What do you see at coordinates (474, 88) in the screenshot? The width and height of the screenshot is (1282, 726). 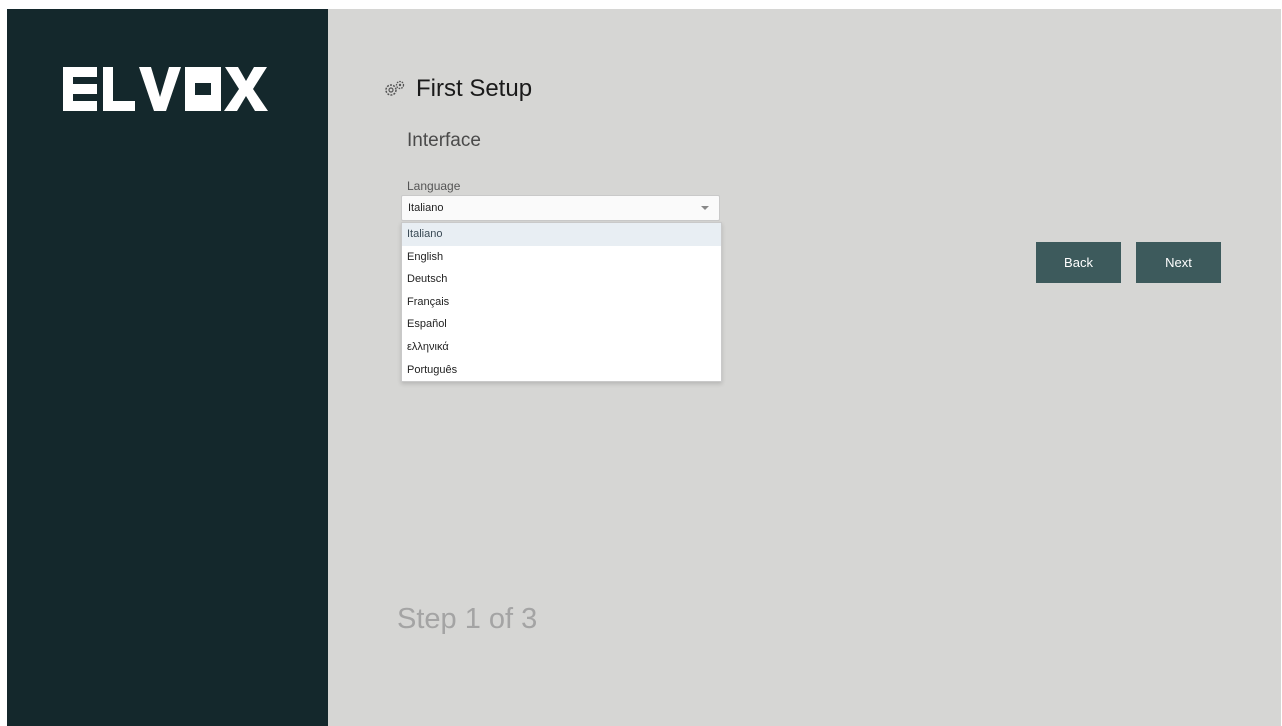 I see `page-title: First Setup` at bounding box center [474, 88].